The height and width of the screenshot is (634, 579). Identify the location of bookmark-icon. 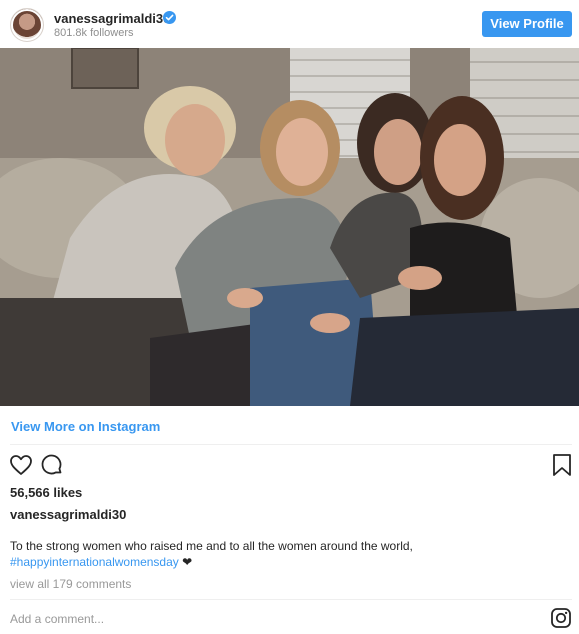
(562, 467).